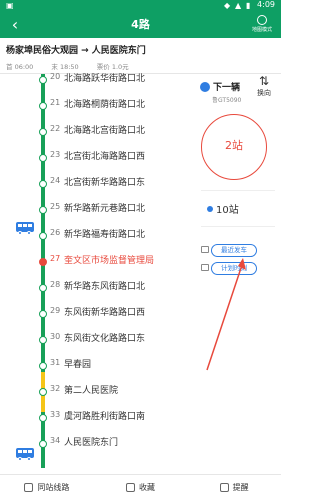 The width and height of the screenshot is (320, 500). Describe the element at coordinates (224, 487) in the screenshot. I see `bell-icon` at that location.